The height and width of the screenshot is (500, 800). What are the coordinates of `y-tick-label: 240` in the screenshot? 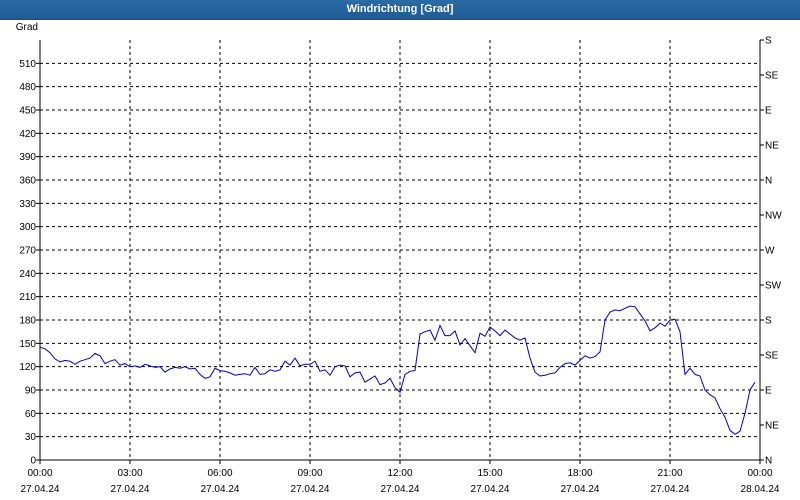 It's located at (27, 274).